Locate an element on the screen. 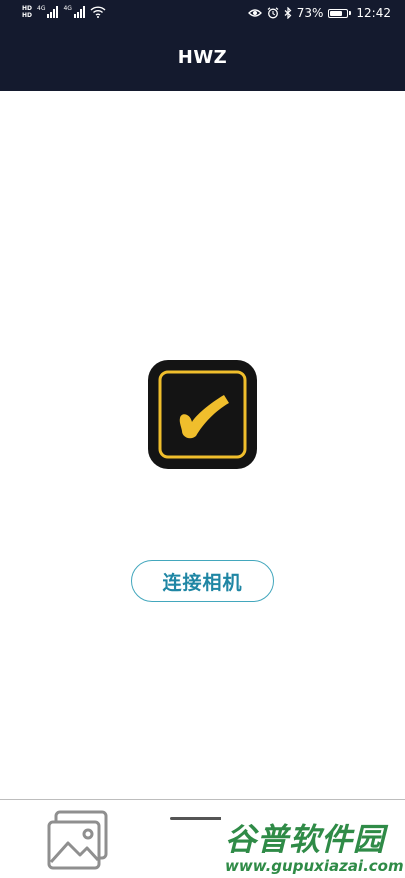  battery-icon is located at coordinates (340, 13).